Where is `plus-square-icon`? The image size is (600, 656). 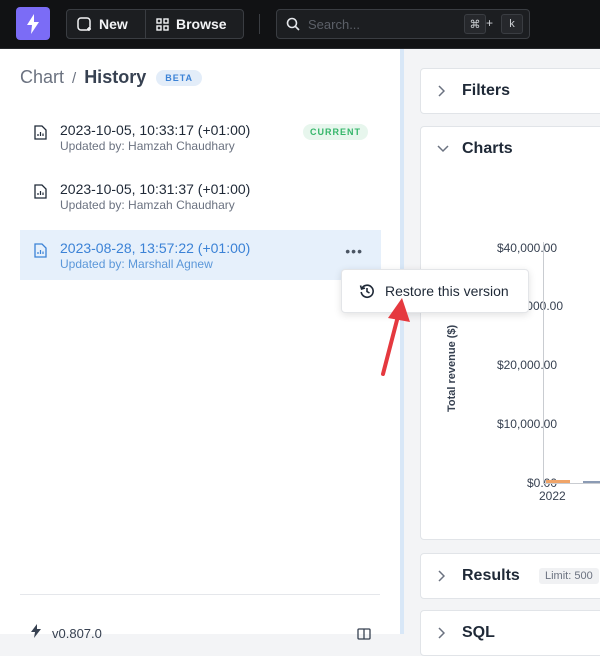 plus-square-icon is located at coordinates (84, 23).